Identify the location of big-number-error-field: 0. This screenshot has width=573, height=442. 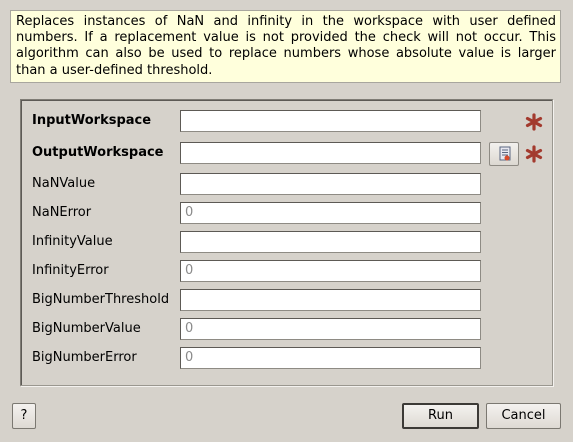
(330, 358).